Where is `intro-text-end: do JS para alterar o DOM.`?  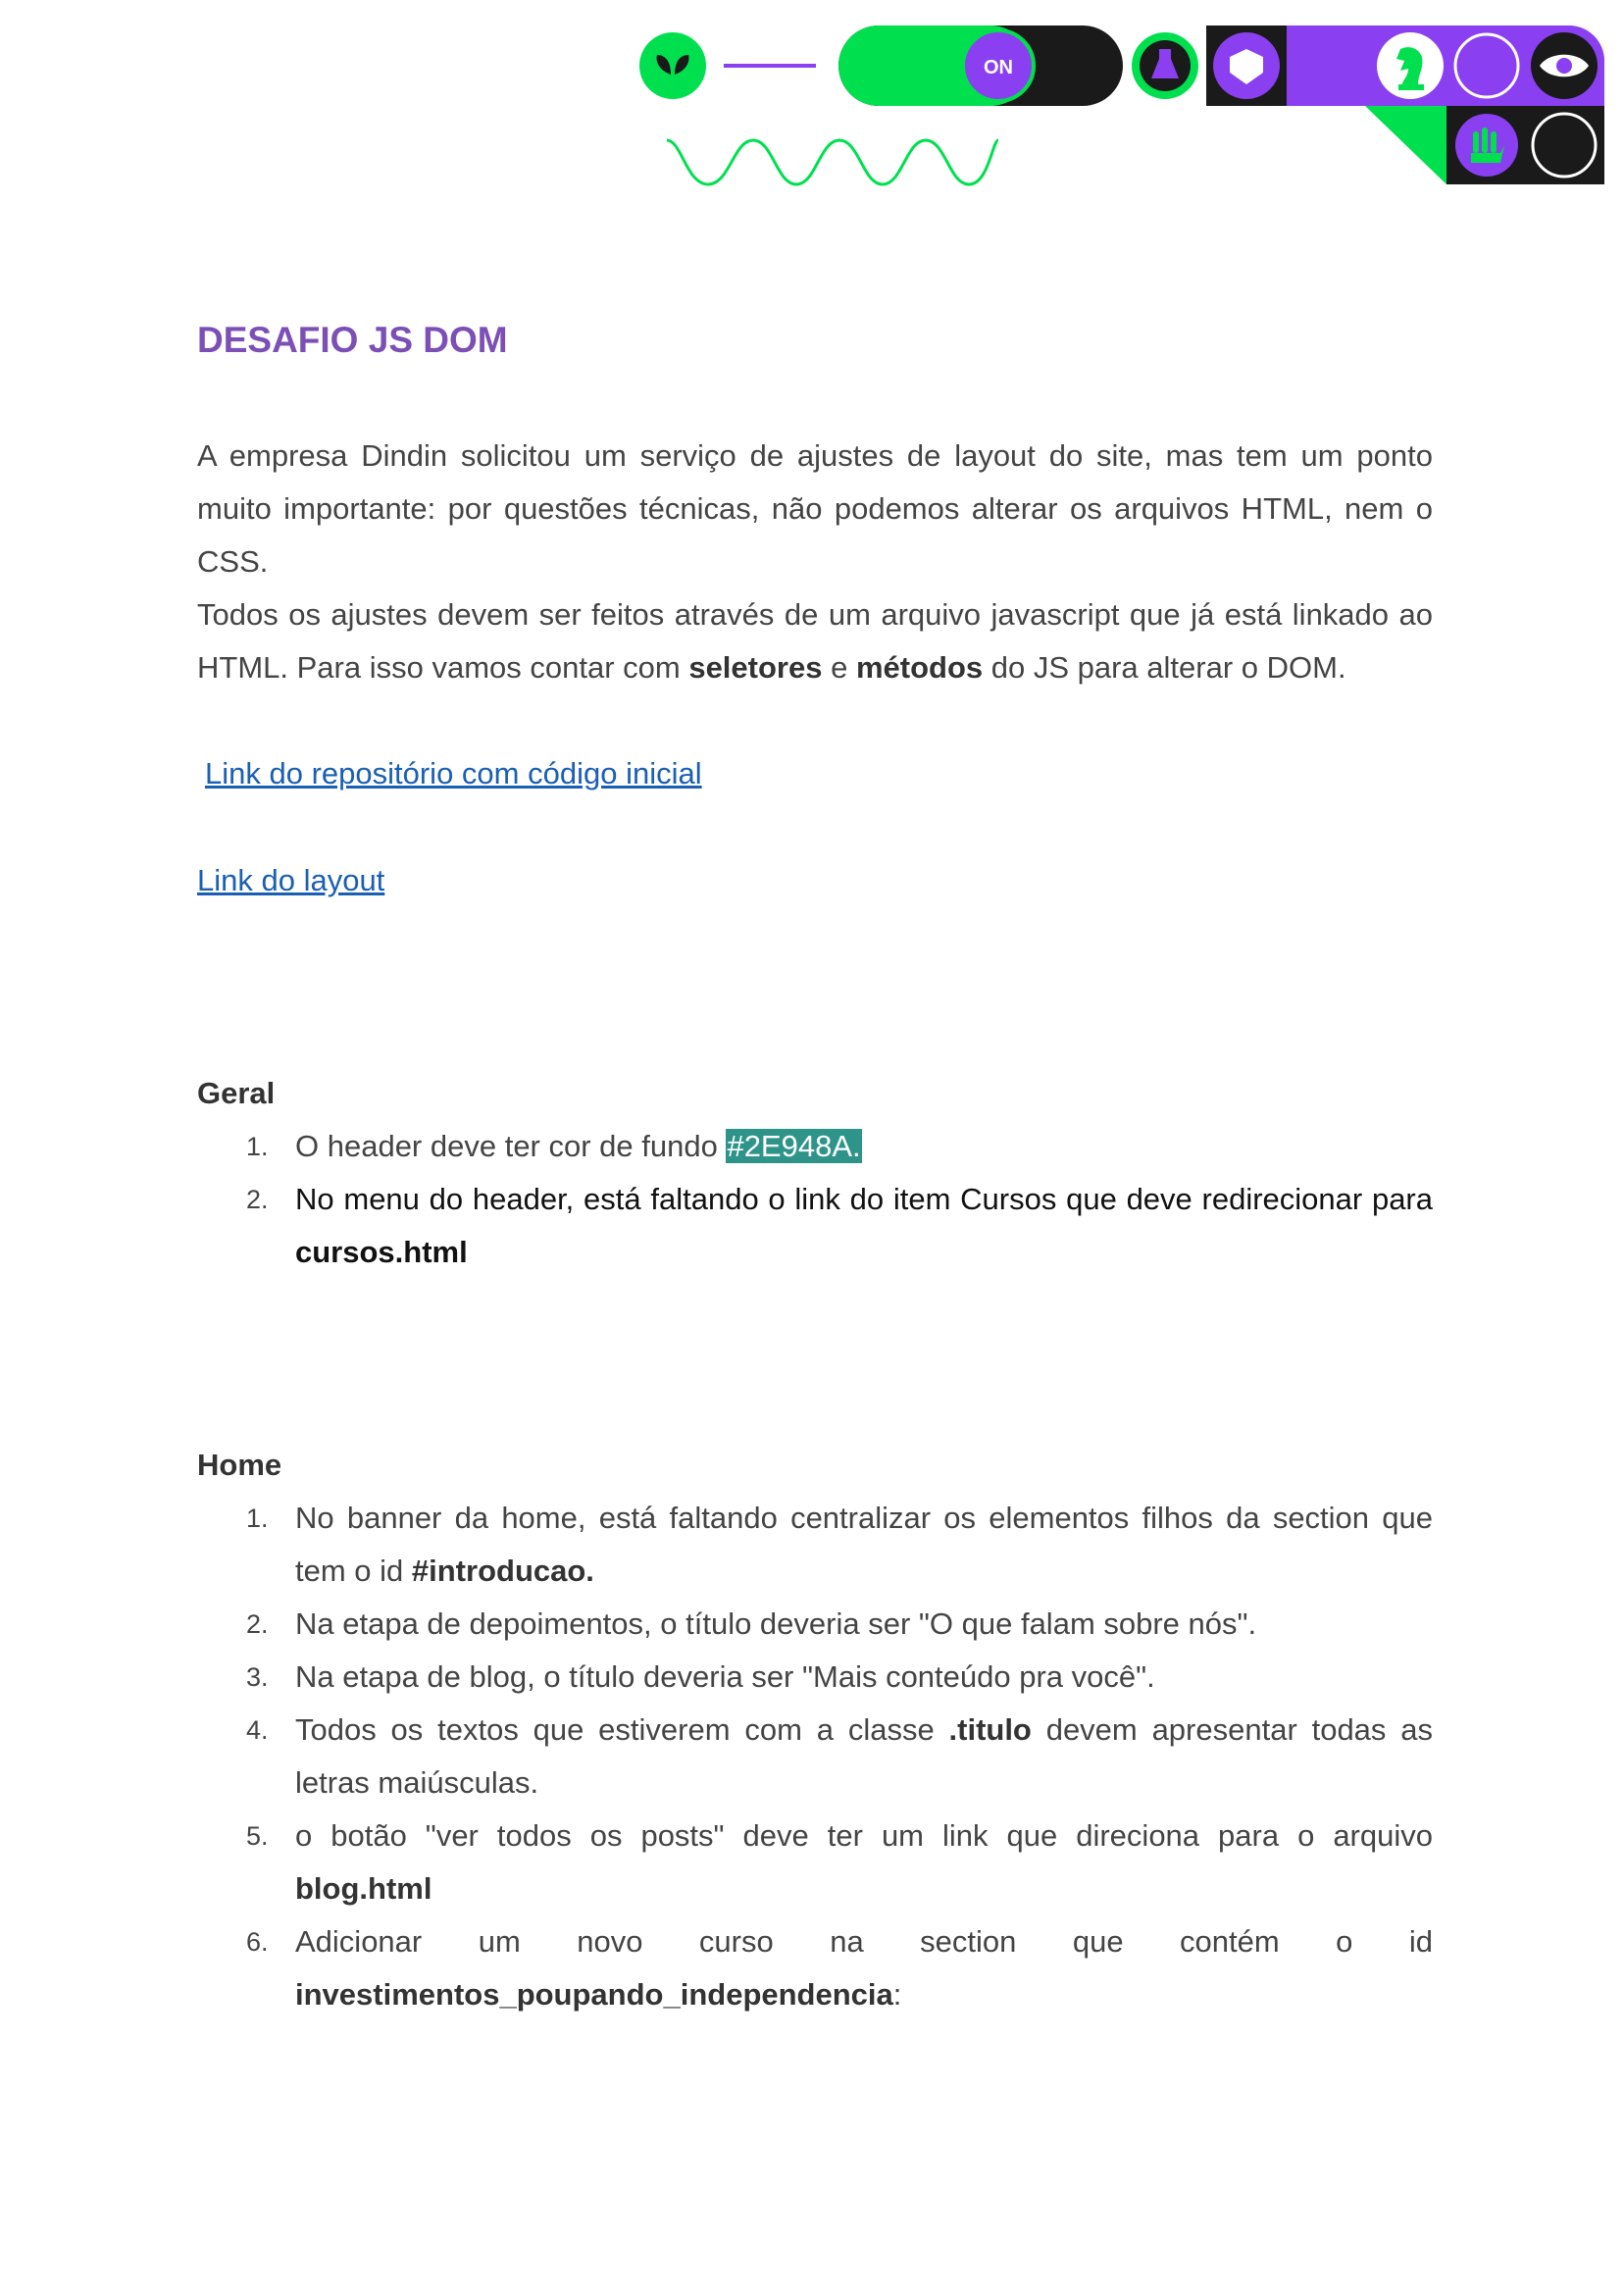 intro-text-end: do JS para alterar o DOM. is located at coordinates (1164, 667).